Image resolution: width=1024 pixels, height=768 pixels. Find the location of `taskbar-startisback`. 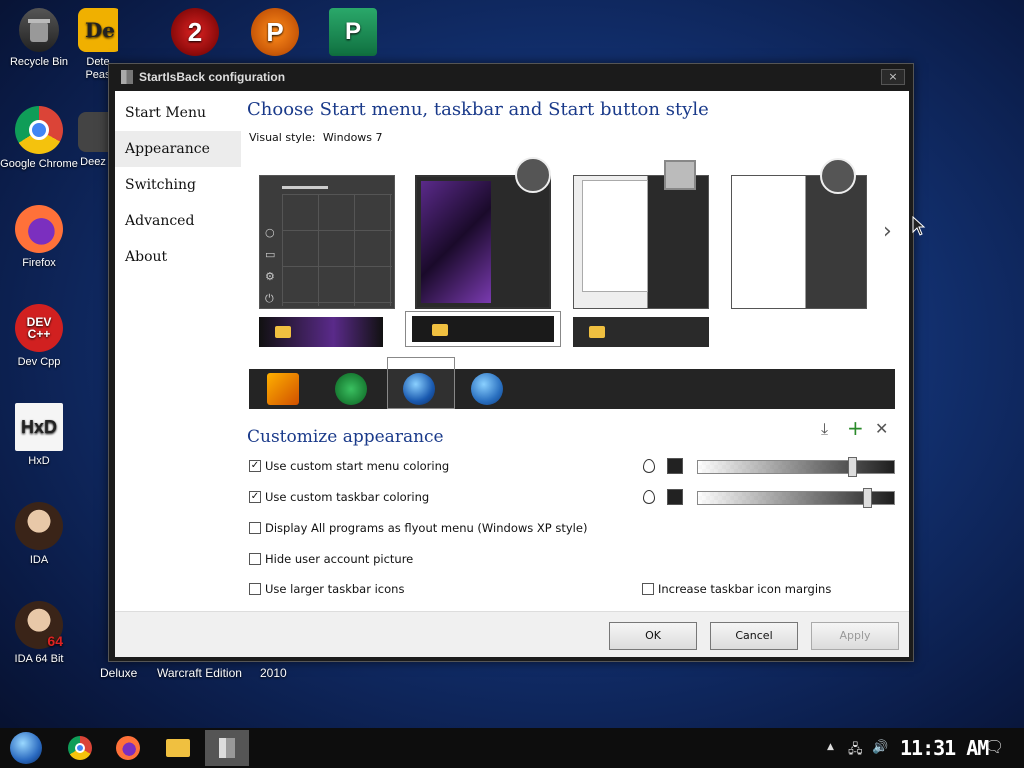

taskbar-startisback is located at coordinates (227, 748).